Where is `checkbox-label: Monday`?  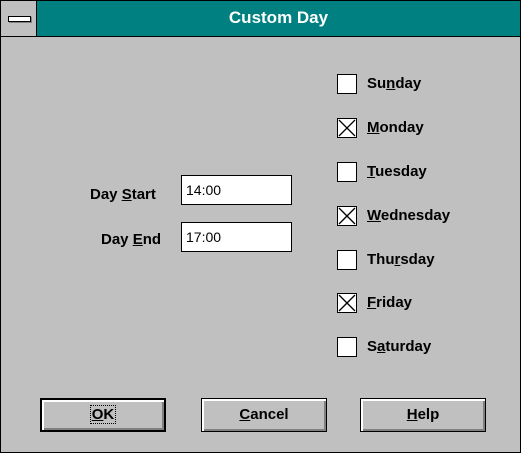
checkbox-label: Monday is located at coordinates (395, 127).